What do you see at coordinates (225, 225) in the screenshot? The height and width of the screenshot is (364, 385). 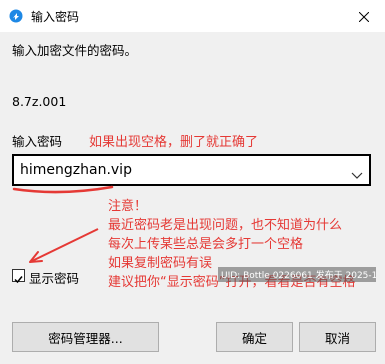 I see `annotation-note-line-2: 最近密码老是出现问题，也不知道为什么` at bounding box center [225, 225].